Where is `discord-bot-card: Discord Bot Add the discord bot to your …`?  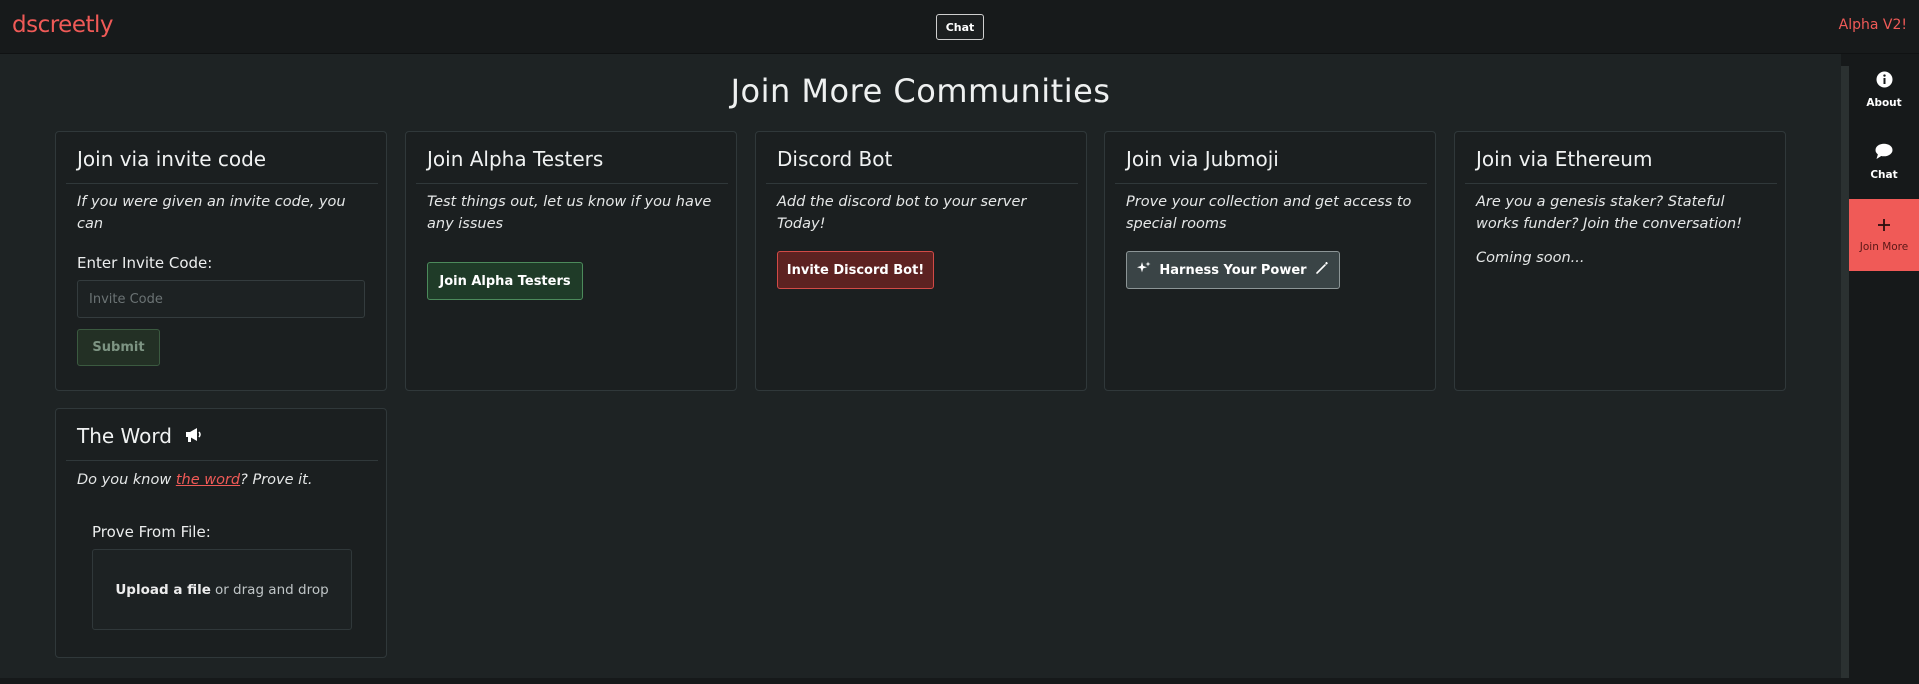
discord-bot-card: Discord Bot Add the discord bot to your … is located at coordinates (921, 261).